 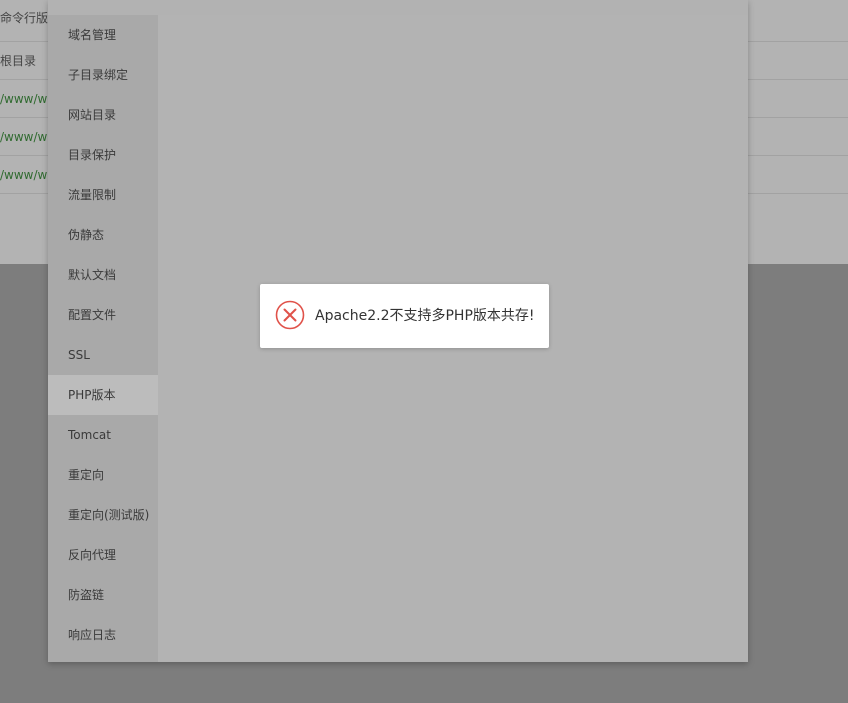 I want to click on error-circle-icon, so click(x=290, y=315).